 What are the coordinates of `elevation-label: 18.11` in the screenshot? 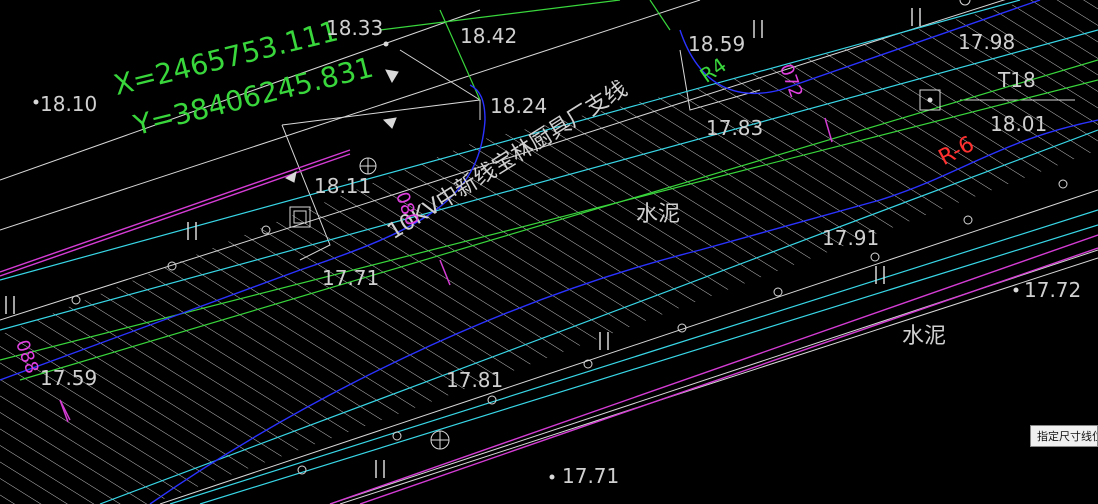 It's located at (343, 186).